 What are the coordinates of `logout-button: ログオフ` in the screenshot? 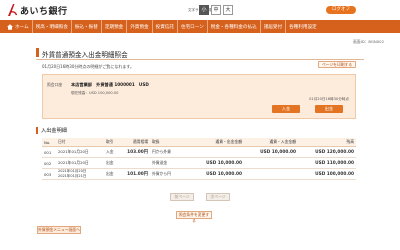 It's located at (341, 10).